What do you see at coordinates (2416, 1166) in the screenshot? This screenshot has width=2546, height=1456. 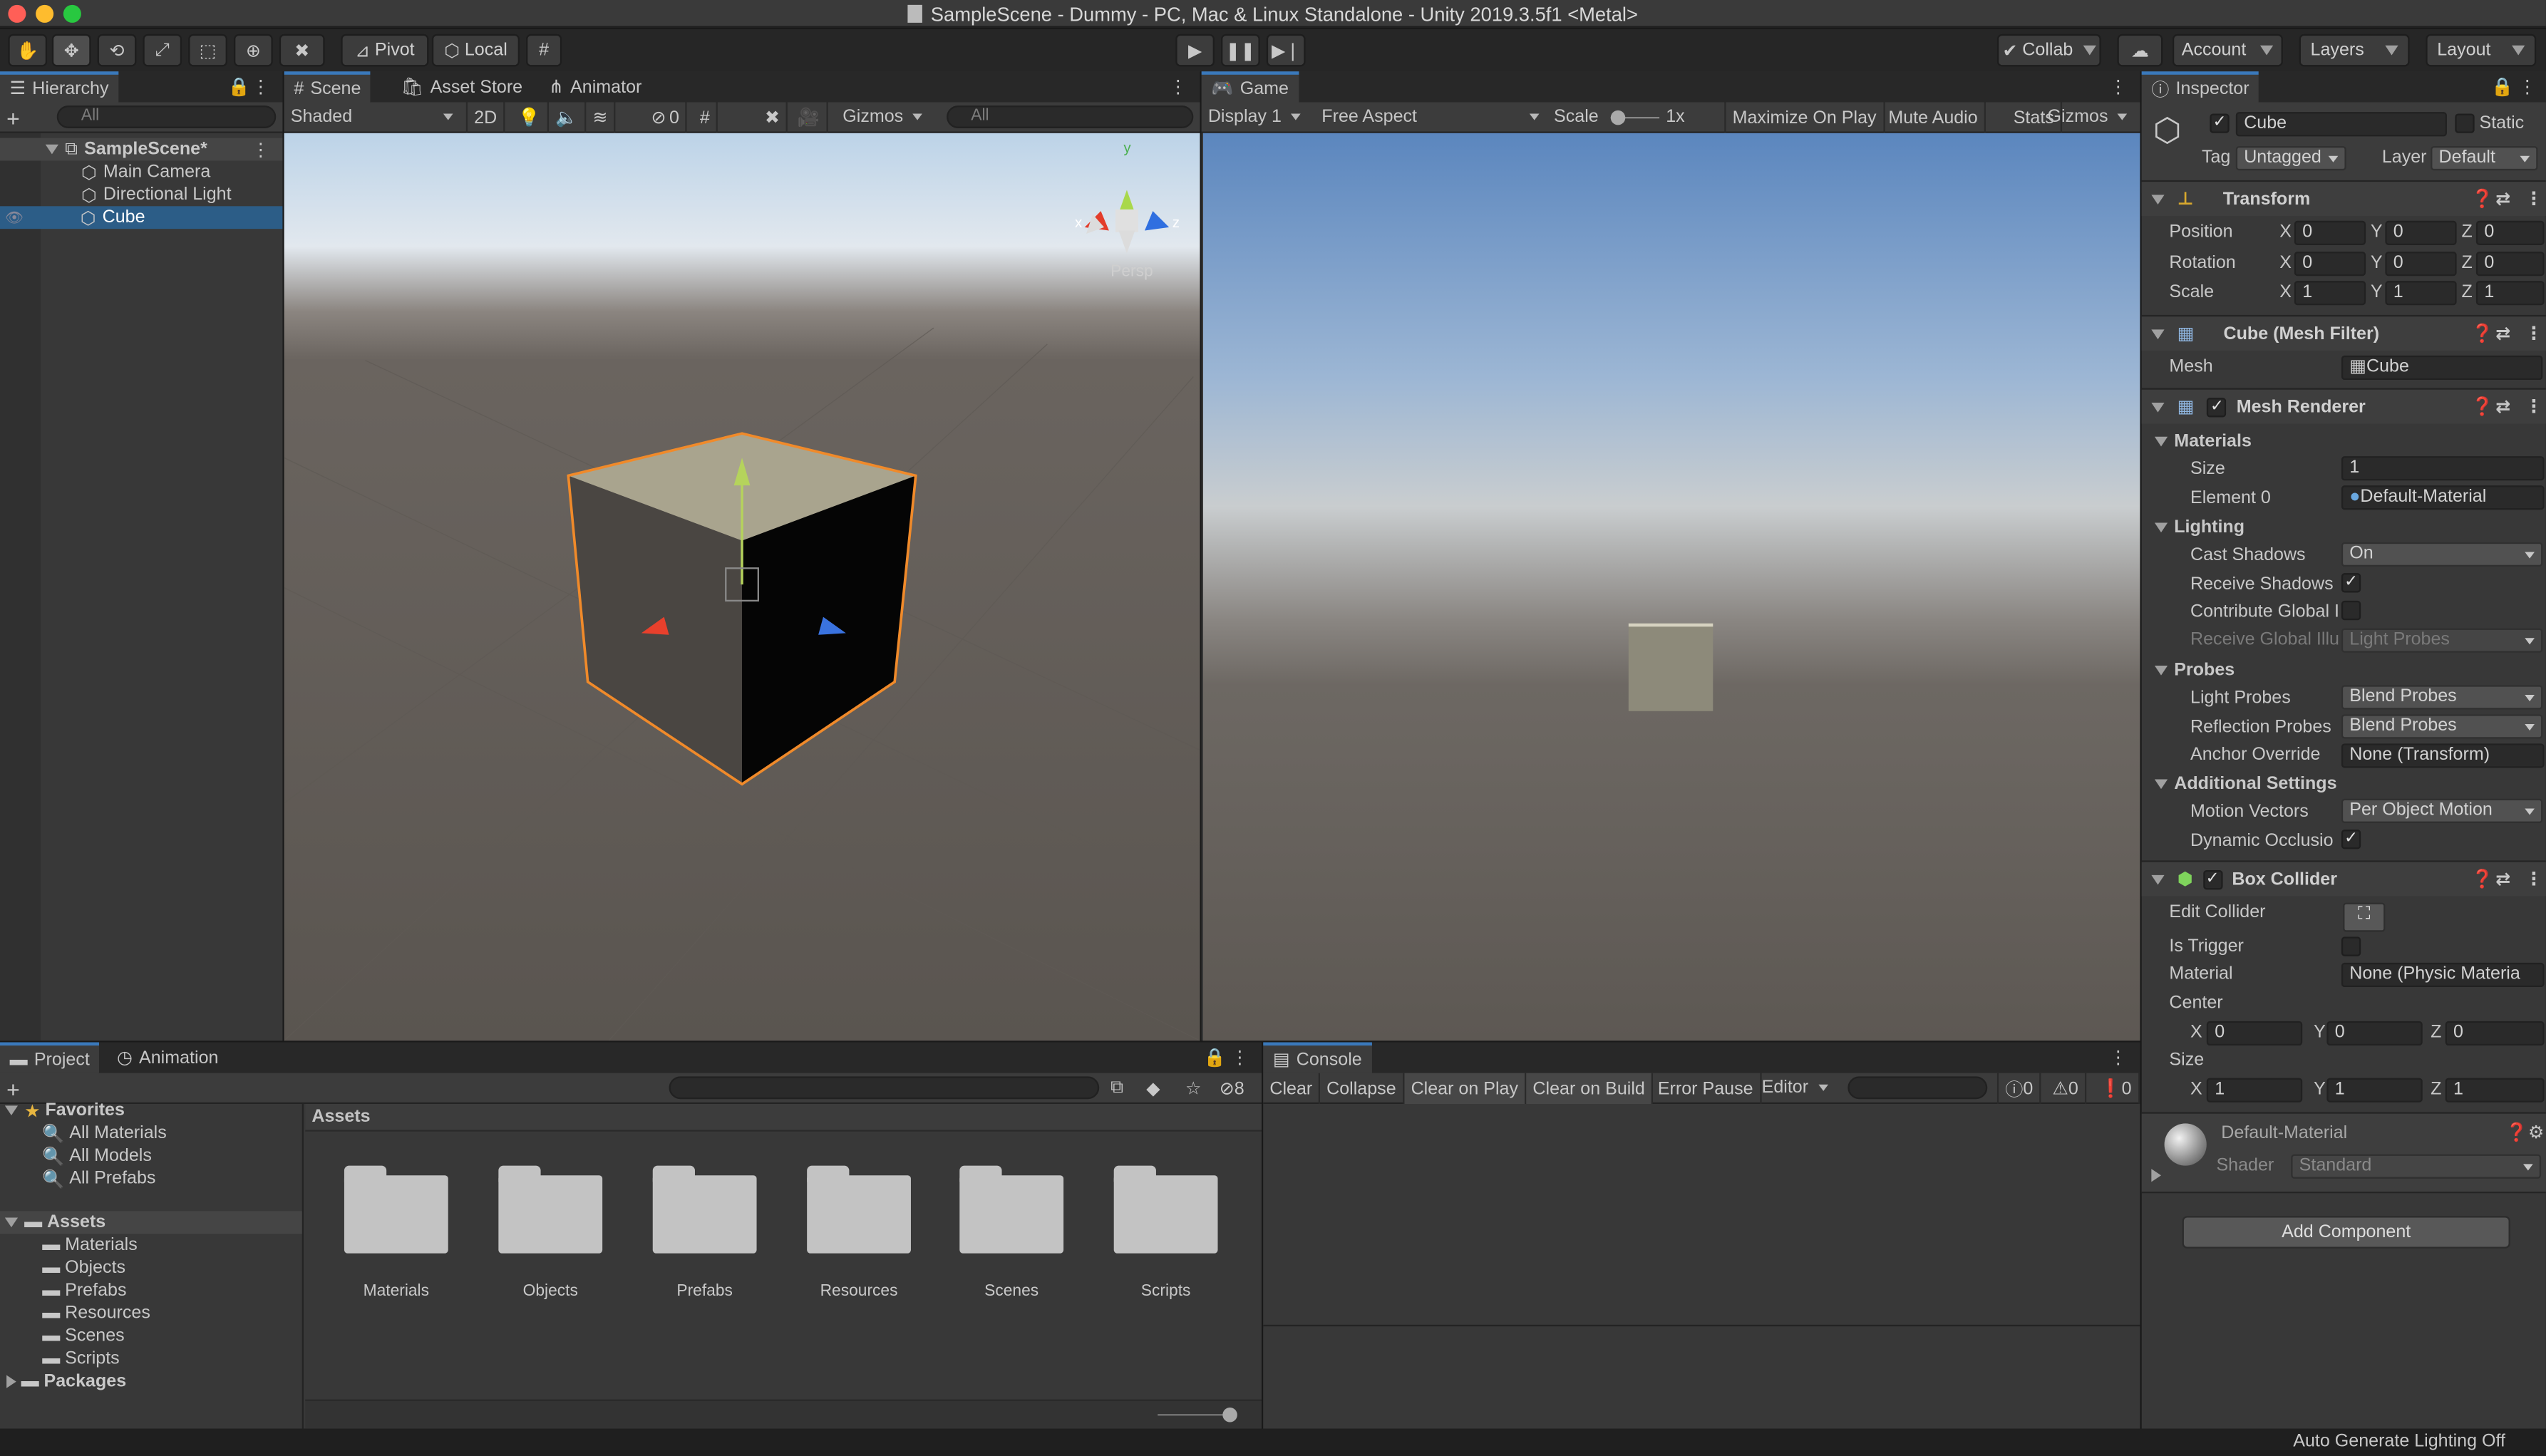 I see `shader-dropdown: Standard` at bounding box center [2416, 1166].